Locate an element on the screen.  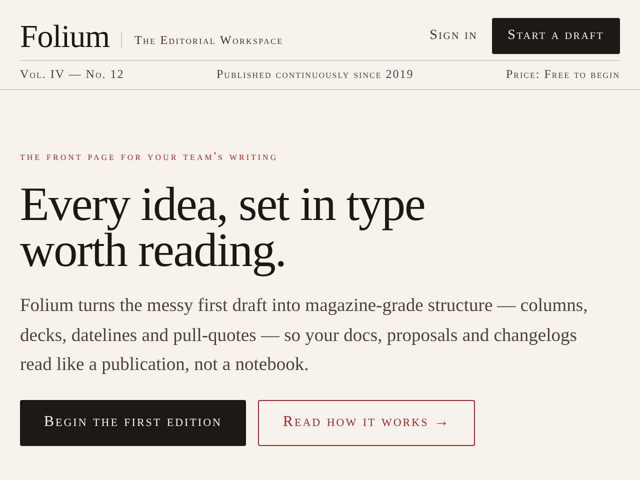
eyebrow-text: the front page for your team's writing is located at coordinates (150, 156).